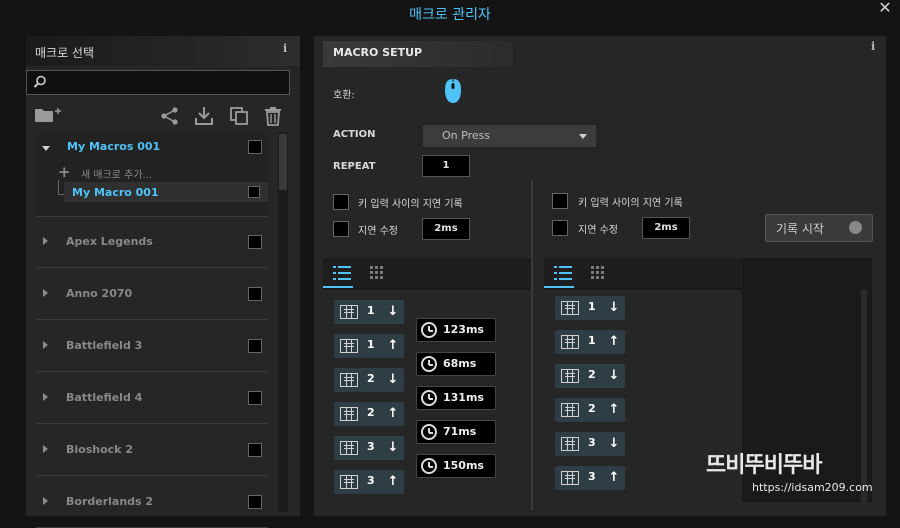 The image size is (900, 528). Describe the element at coordinates (283, 162) in the screenshot. I see `scrollbar-thumb` at that location.